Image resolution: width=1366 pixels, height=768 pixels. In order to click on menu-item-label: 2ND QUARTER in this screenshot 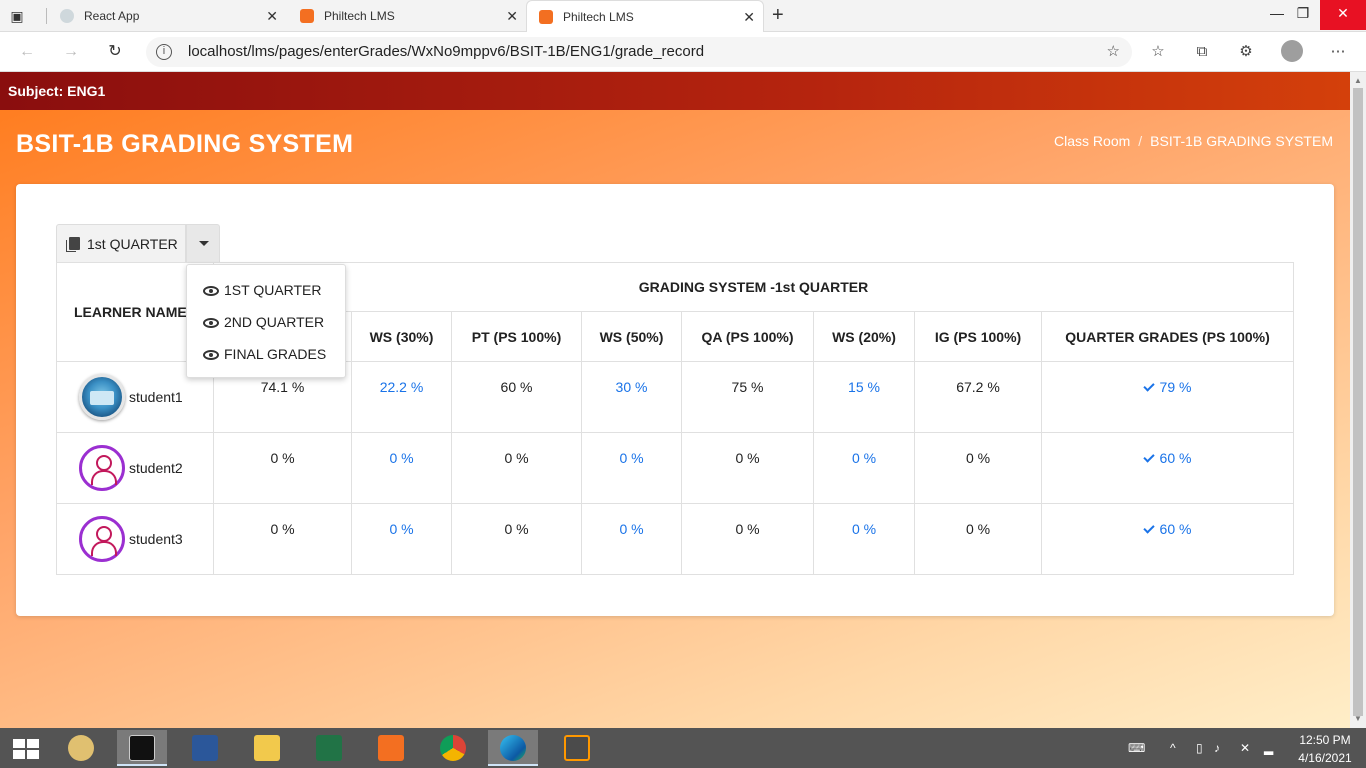, I will do `click(274, 322)`.